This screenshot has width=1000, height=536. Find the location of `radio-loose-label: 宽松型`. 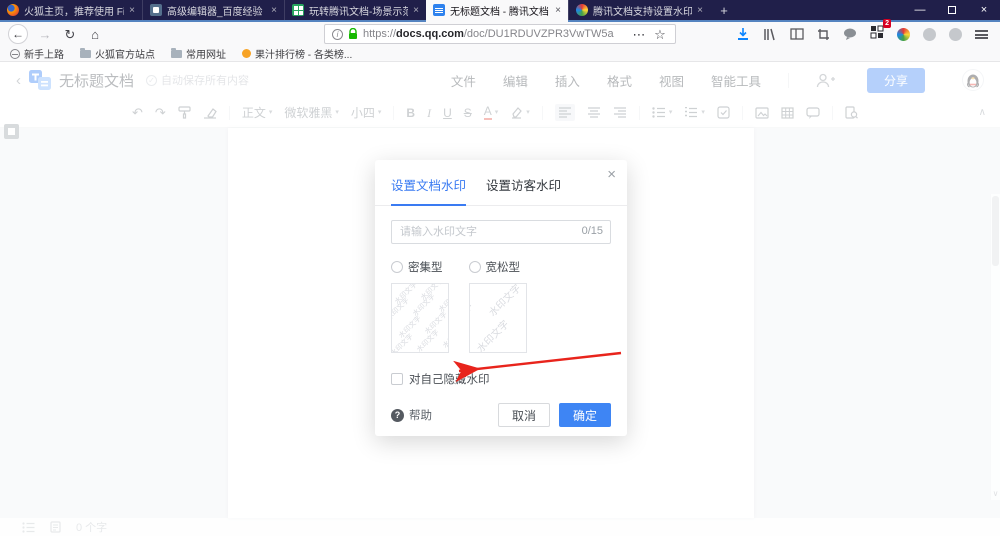

radio-loose-label: 宽松型 is located at coordinates (503, 268).